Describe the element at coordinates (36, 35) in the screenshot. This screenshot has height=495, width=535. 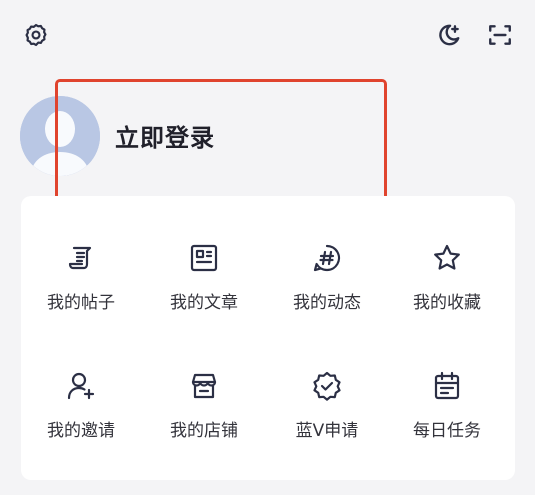
I see `gear-icon` at that location.